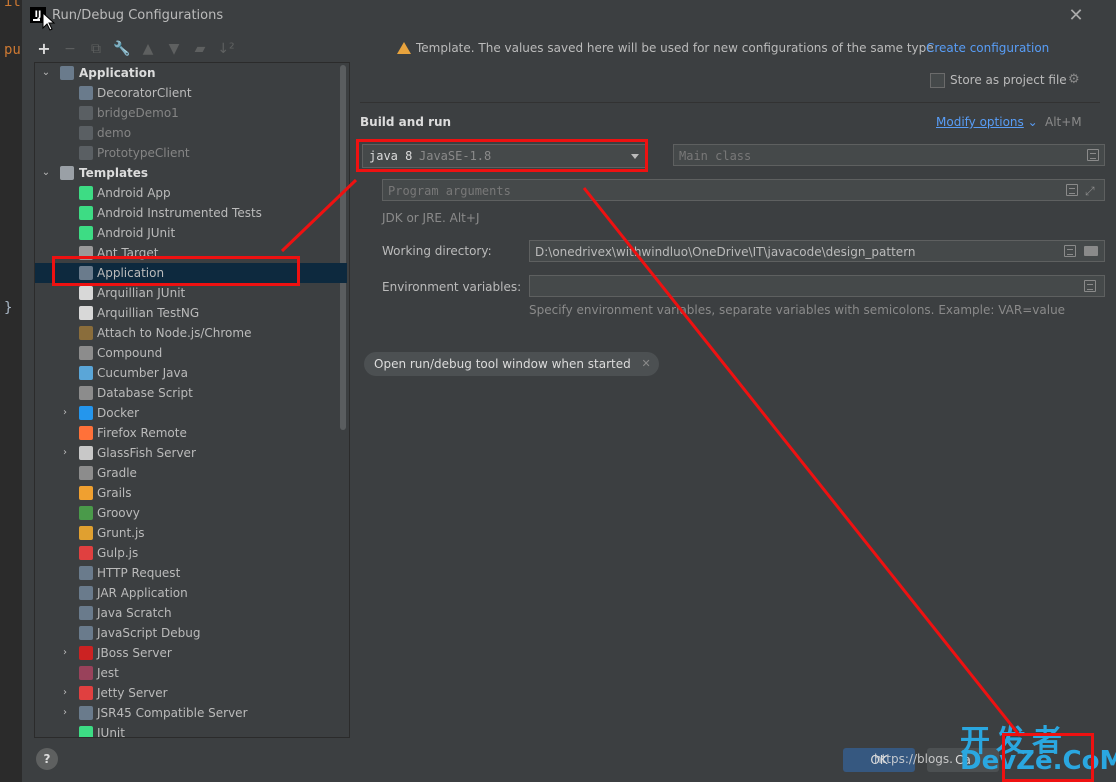 Image resolution: width=1116 pixels, height=782 pixels. Describe the element at coordinates (49, 21) in the screenshot. I see `mouse-cursor` at that location.